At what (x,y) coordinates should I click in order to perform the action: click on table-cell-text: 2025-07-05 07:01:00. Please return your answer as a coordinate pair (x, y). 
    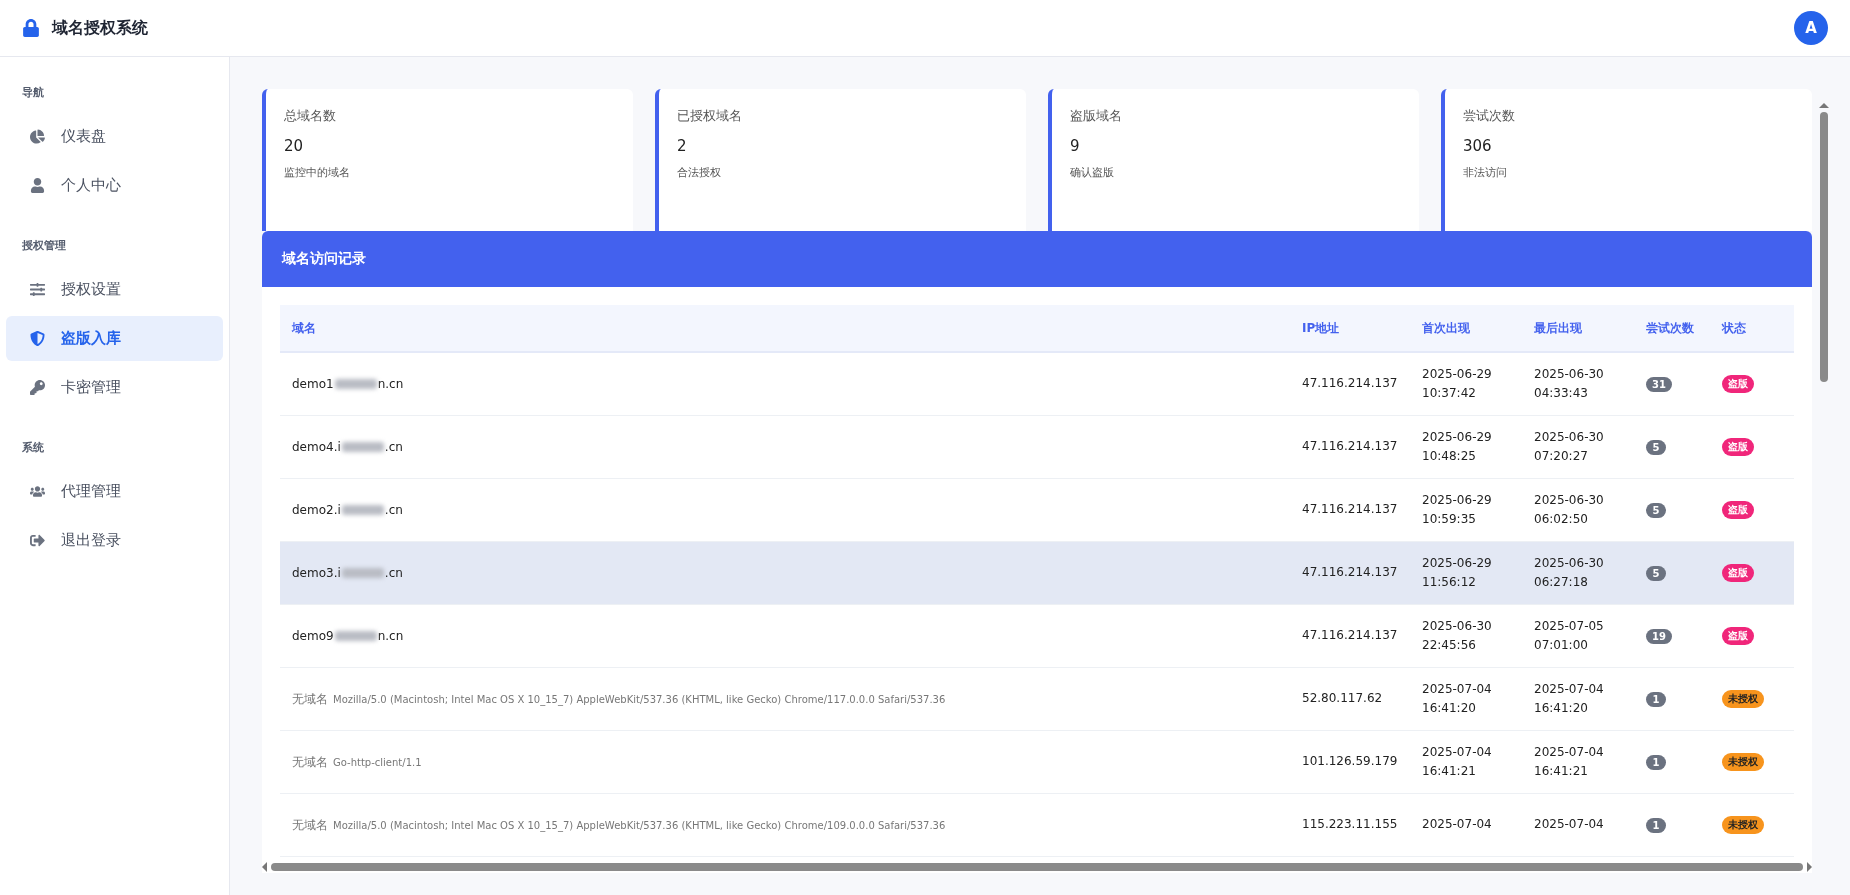
    Looking at the image, I should click on (1569, 635).